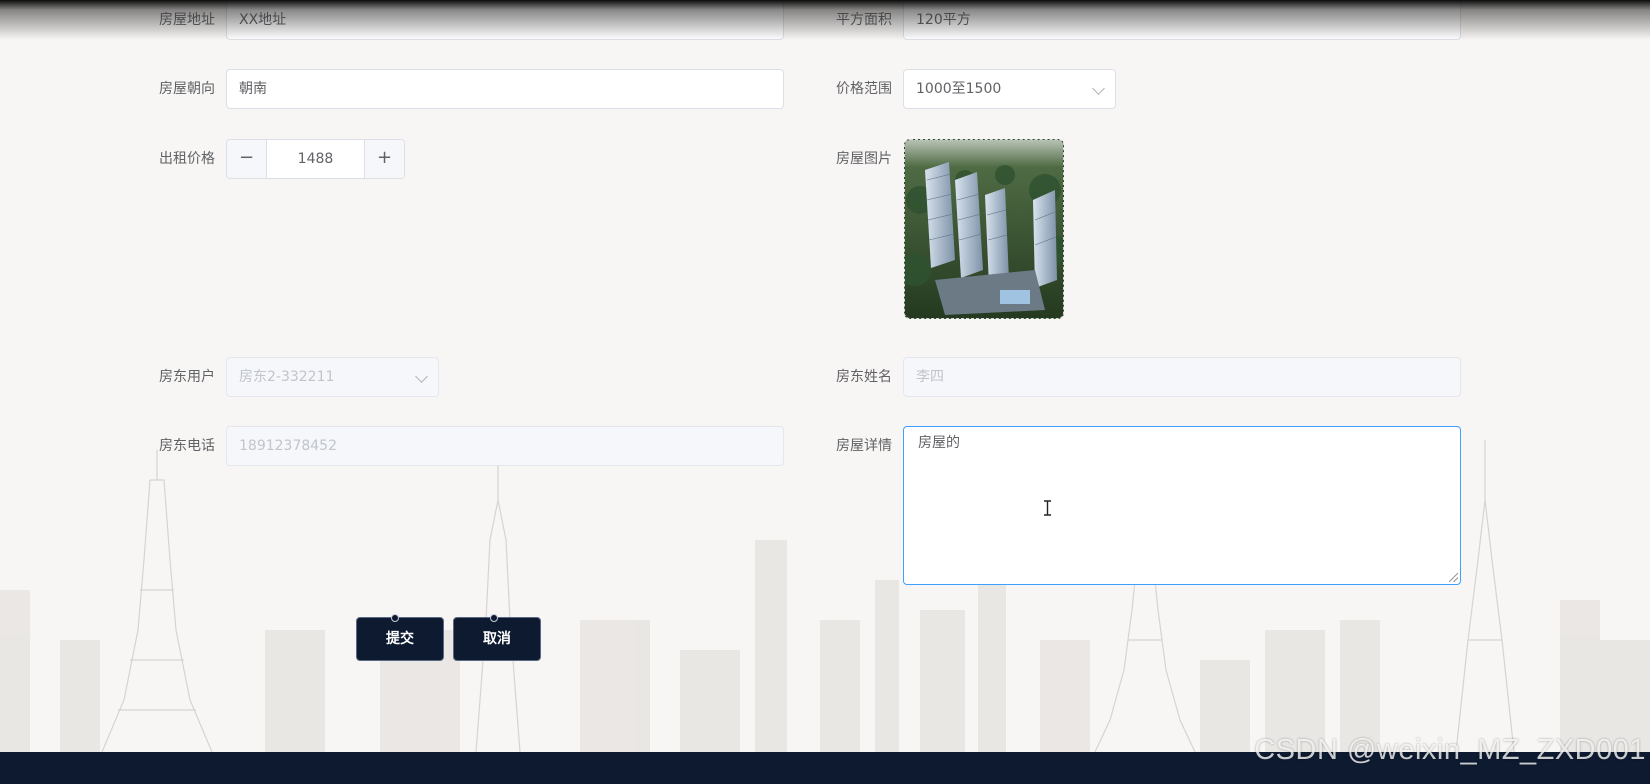 This screenshot has height=784, width=1650. I want to click on orientation-input: 朝南, so click(505, 89).